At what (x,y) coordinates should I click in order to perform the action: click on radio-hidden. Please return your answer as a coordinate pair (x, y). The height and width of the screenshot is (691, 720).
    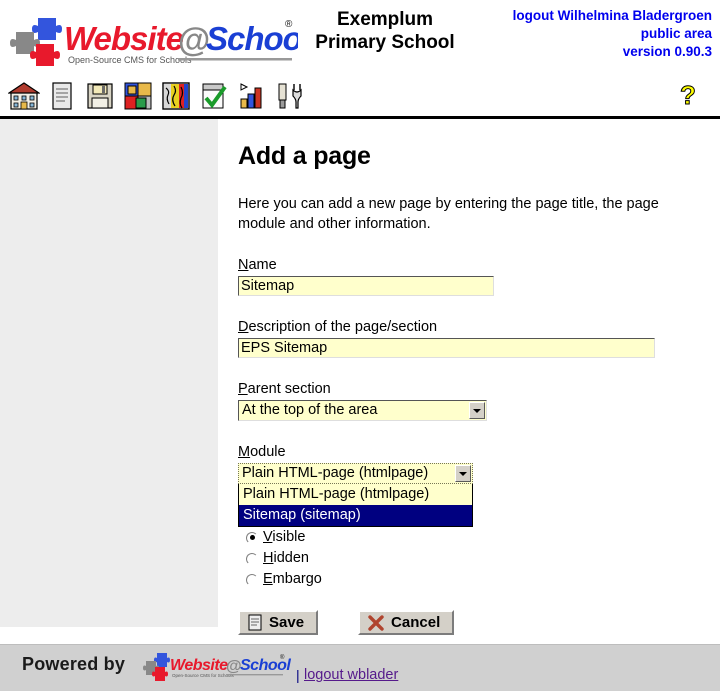
    Looking at the image, I should click on (252, 558).